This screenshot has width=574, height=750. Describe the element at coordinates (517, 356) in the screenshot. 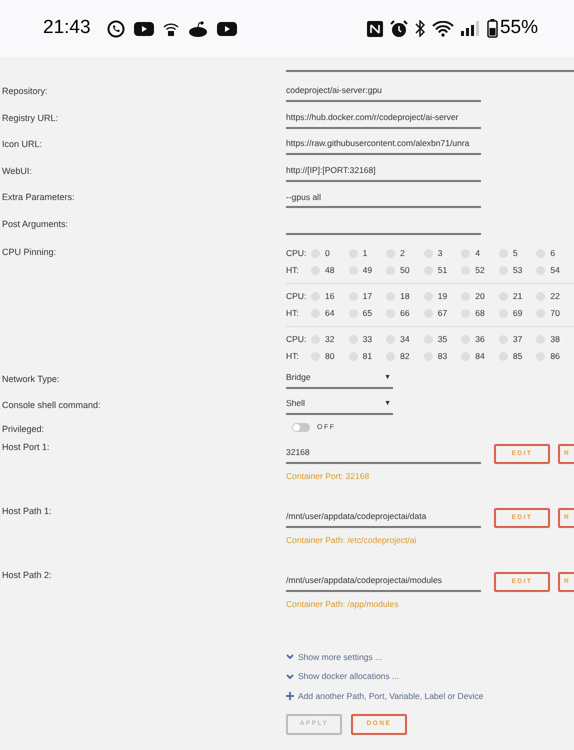

I see `core-number: 85` at that location.